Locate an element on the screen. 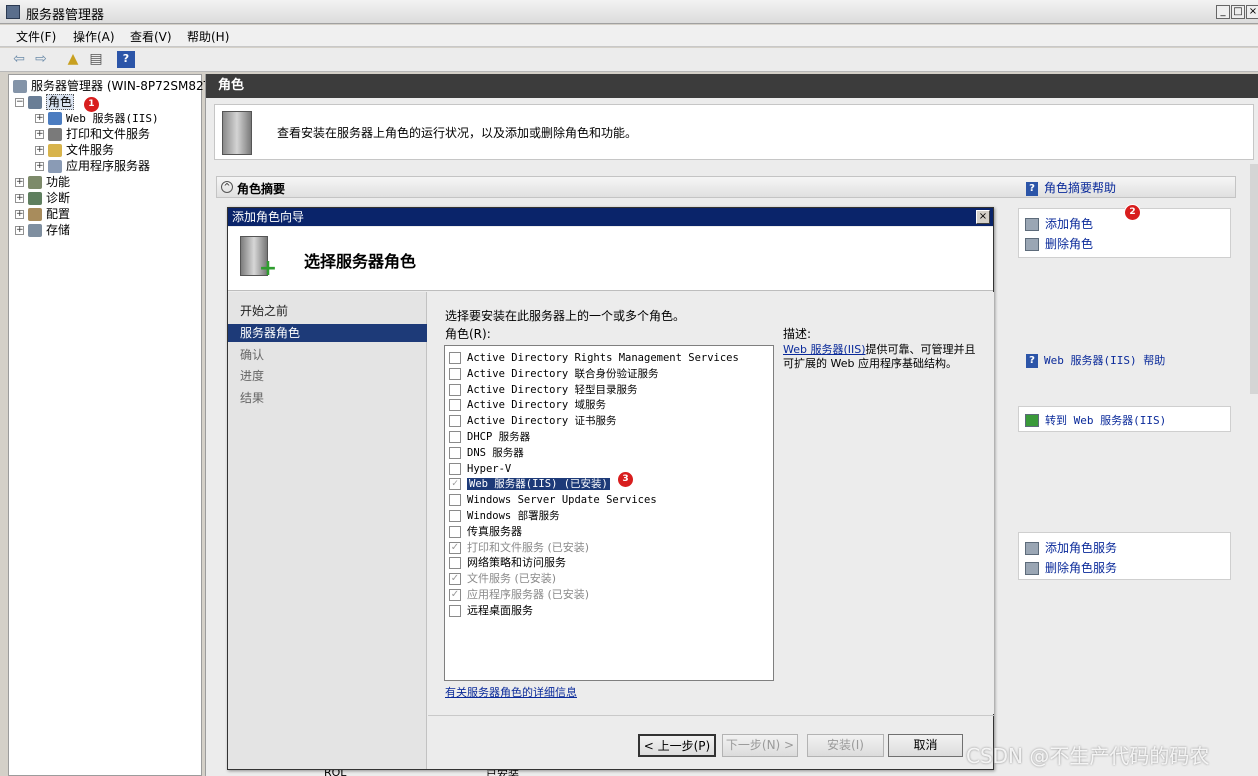 Image resolution: width=1258 pixels, height=776 pixels. role-item: Hyper-V is located at coordinates (480, 469).